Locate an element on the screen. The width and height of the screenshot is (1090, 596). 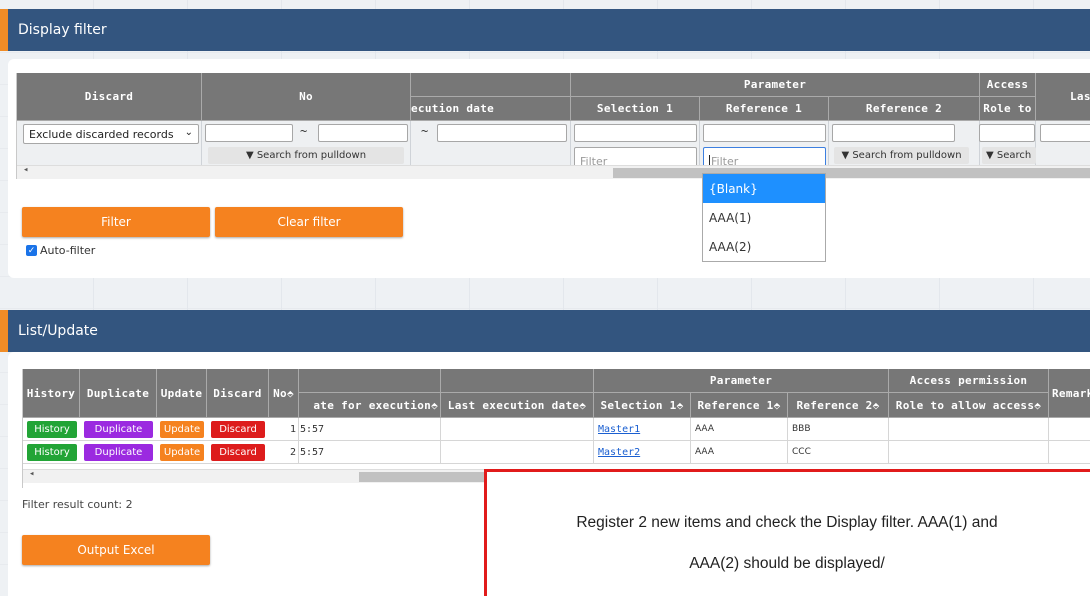
lth-no: No ⬘ is located at coordinates (284, 393).